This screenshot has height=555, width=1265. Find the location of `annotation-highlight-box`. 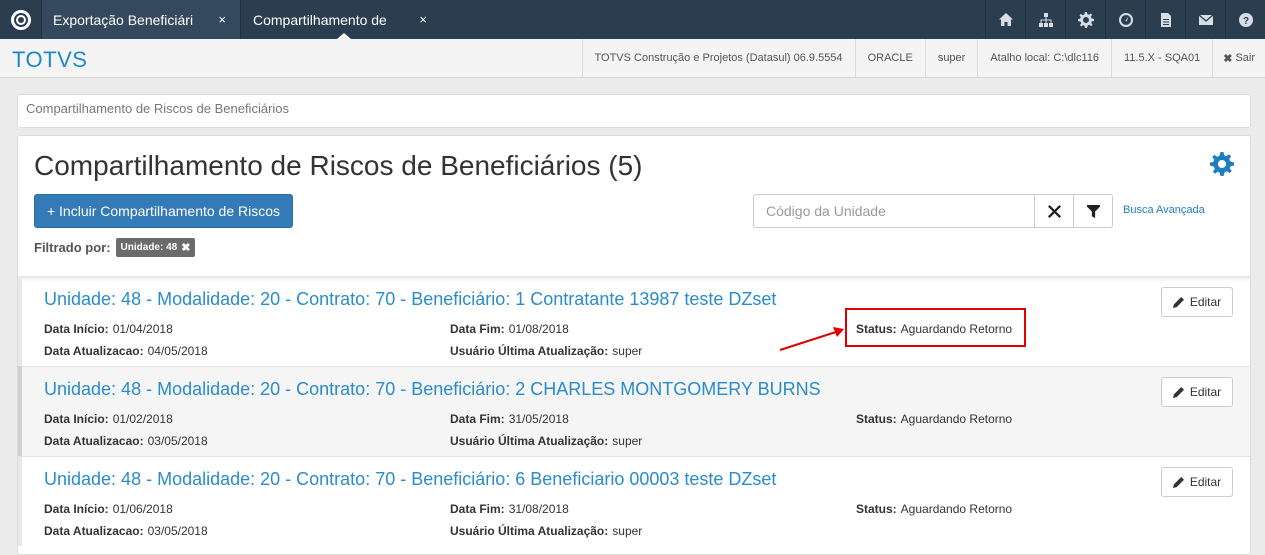

annotation-highlight-box is located at coordinates (935, 327).